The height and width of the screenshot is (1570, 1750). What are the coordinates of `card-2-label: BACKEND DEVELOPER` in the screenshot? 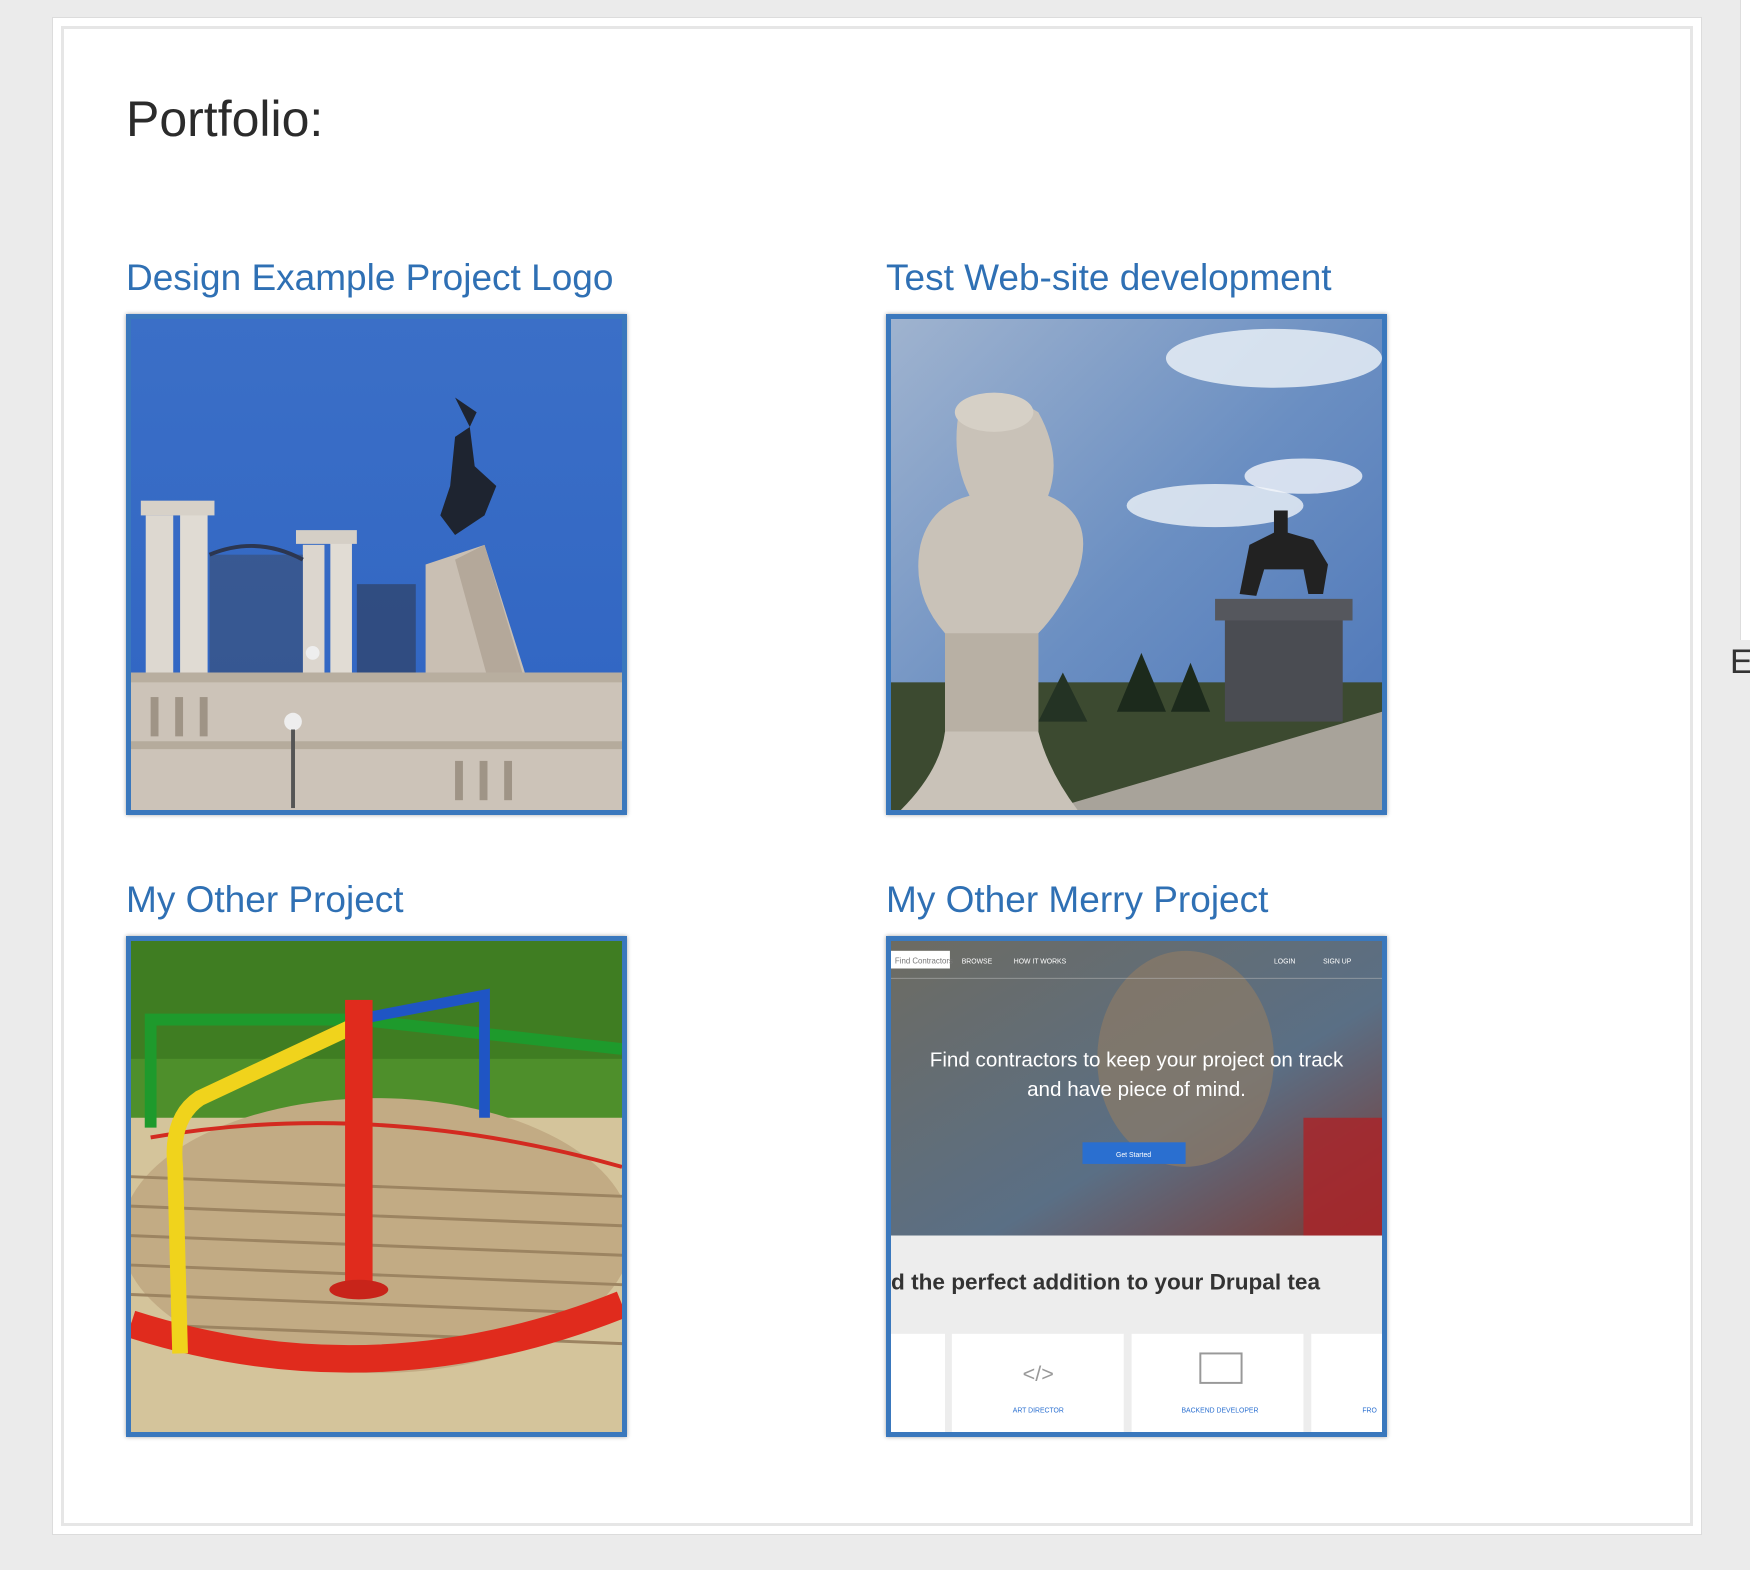 It's located at (1219, 1410).